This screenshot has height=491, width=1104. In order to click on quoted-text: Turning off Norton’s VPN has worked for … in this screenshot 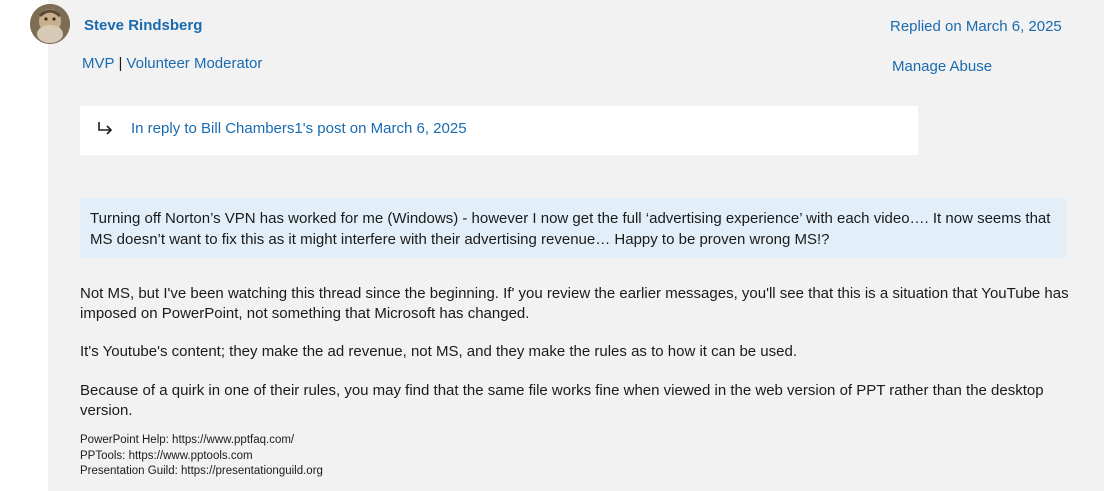, I will do `click(573, 228)`.